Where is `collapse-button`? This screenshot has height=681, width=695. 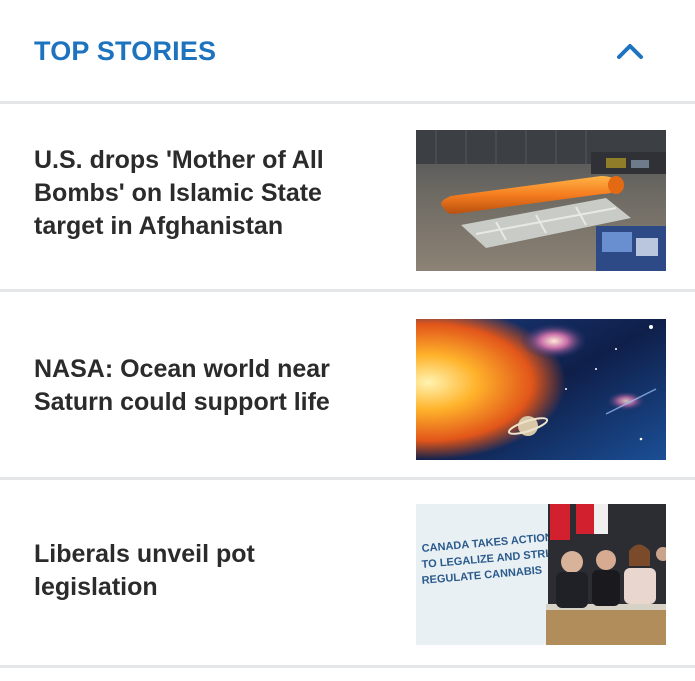 collapse-button is located at coordinates (630, 51).